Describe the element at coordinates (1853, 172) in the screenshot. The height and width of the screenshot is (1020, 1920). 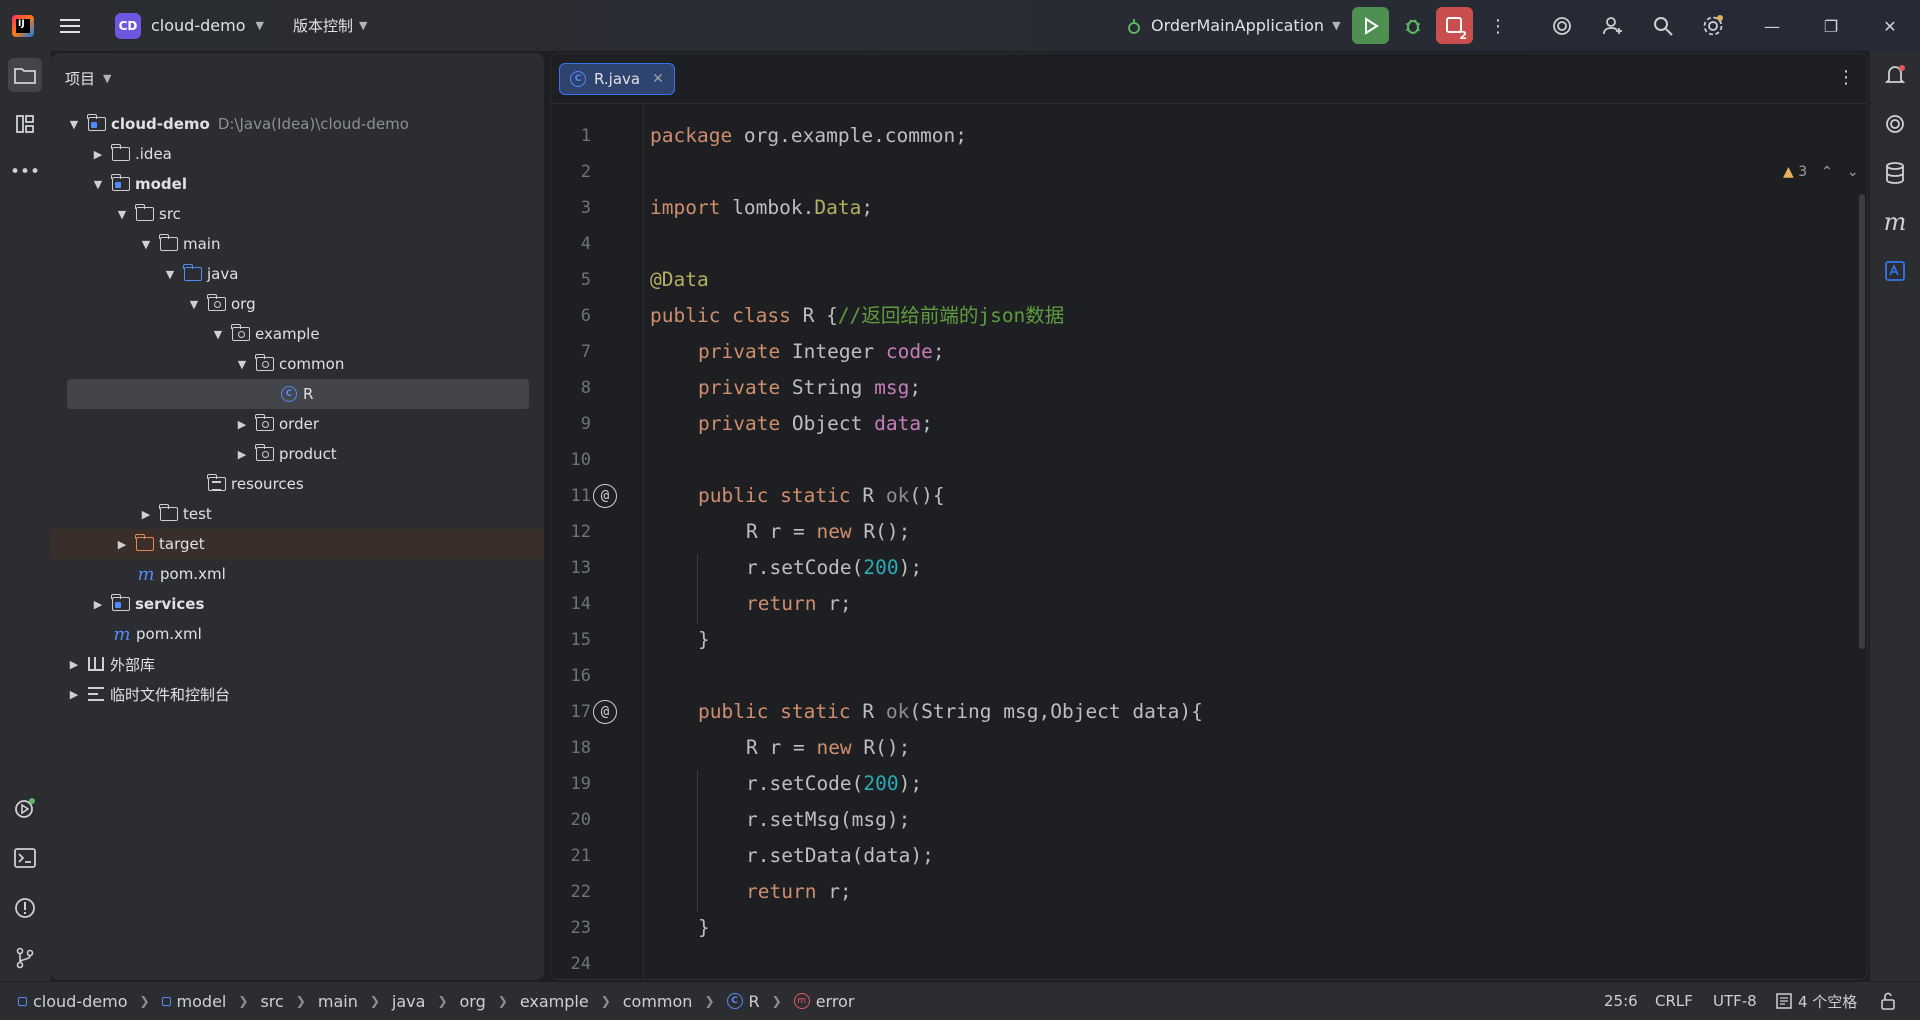
I see `next-highlight-icon: ⌄` at that location.